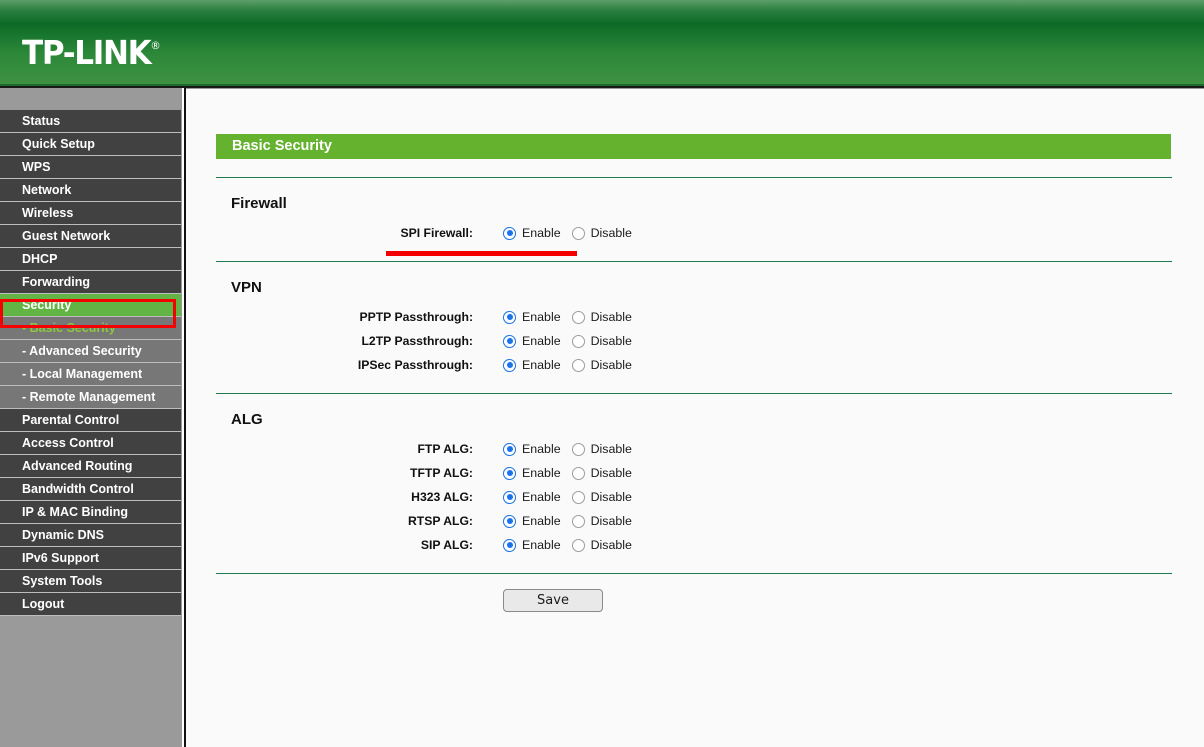  I want to click on radio-option-tftp-alg-disable: Disable, so click(601, 473).